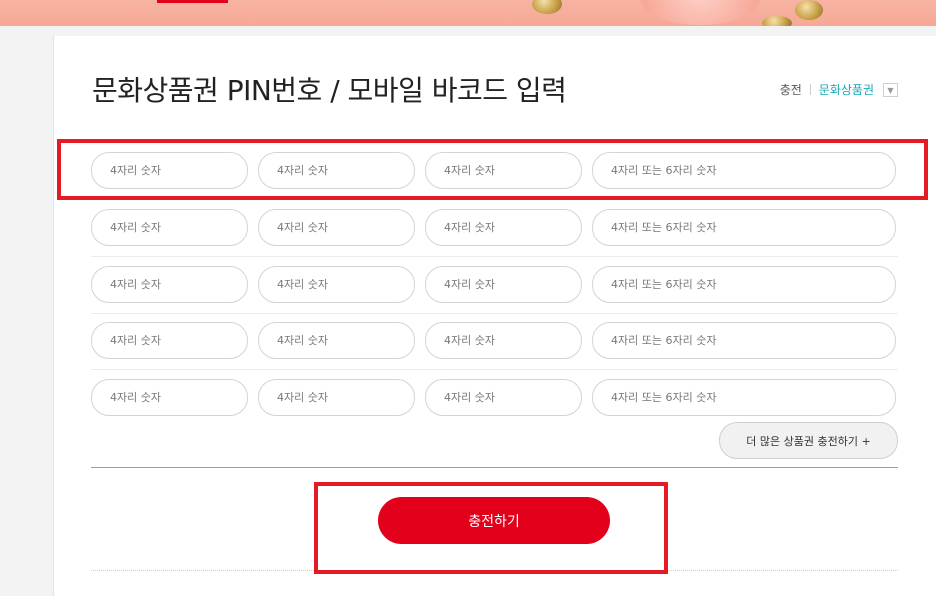 The width and height of the screenshot is (936, 596). I want to click on breadcrumb-divider, so click(810, 89).